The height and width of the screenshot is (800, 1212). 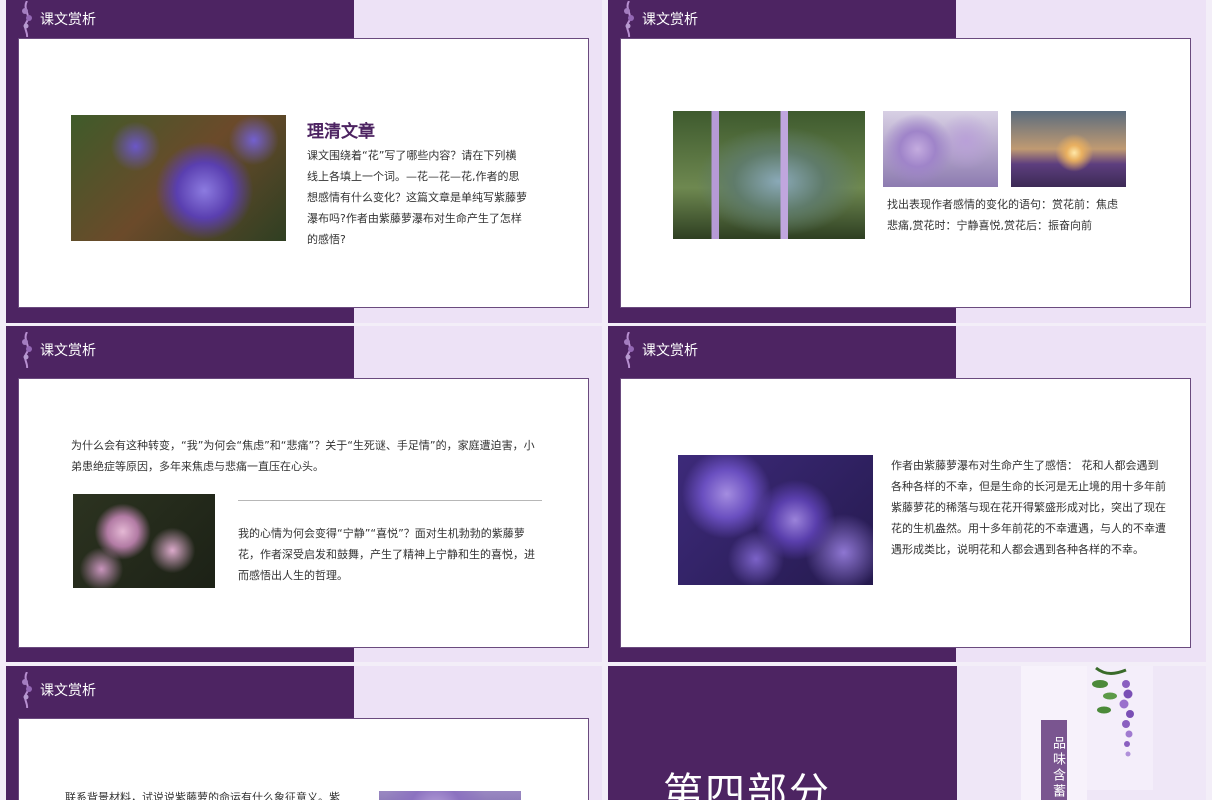 I want to click on section-tab: 品味含蓄, so click(x=1054, y=760).